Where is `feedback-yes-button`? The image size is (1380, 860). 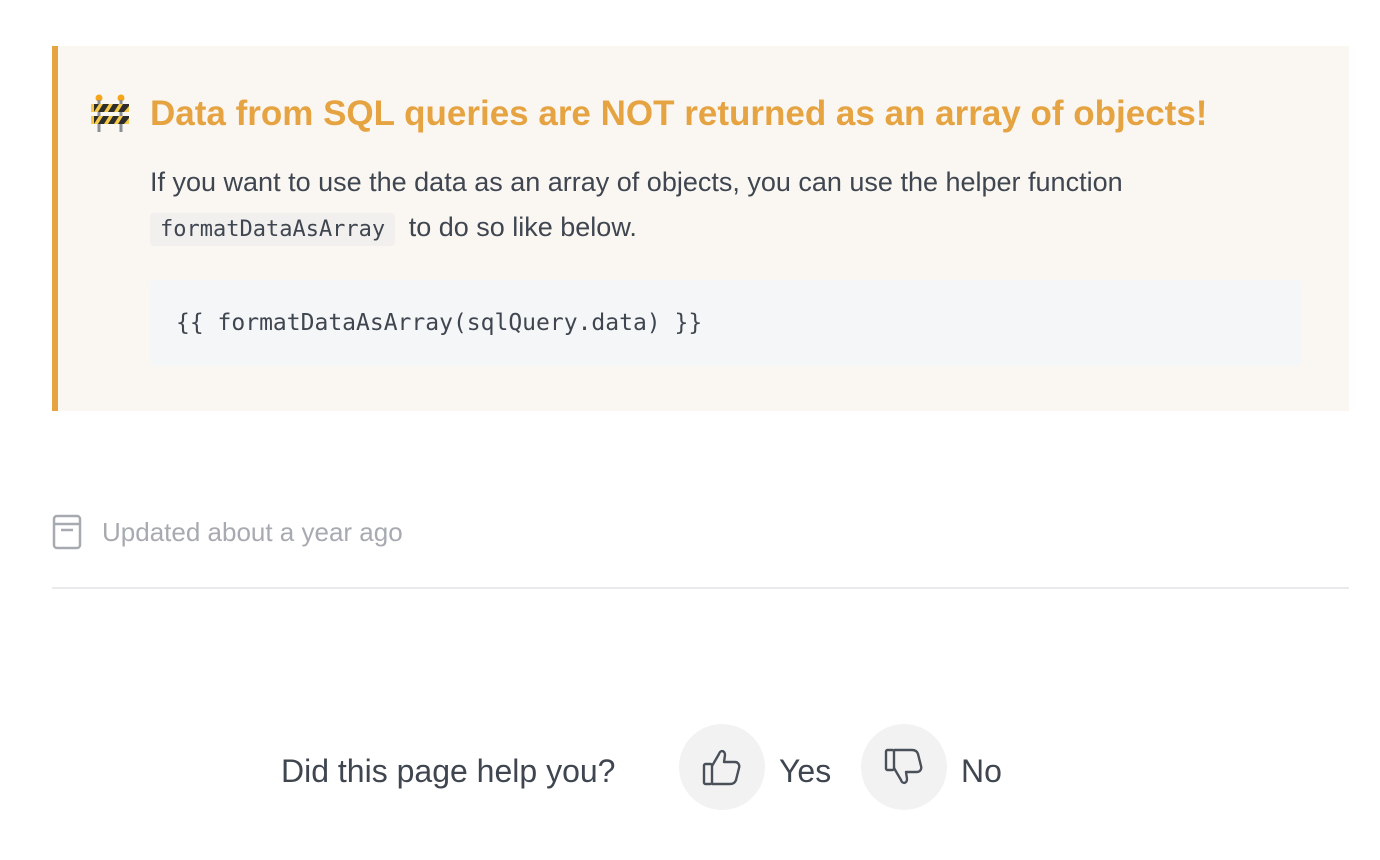
feedback-yes-button is located at coordinates (722, 767).